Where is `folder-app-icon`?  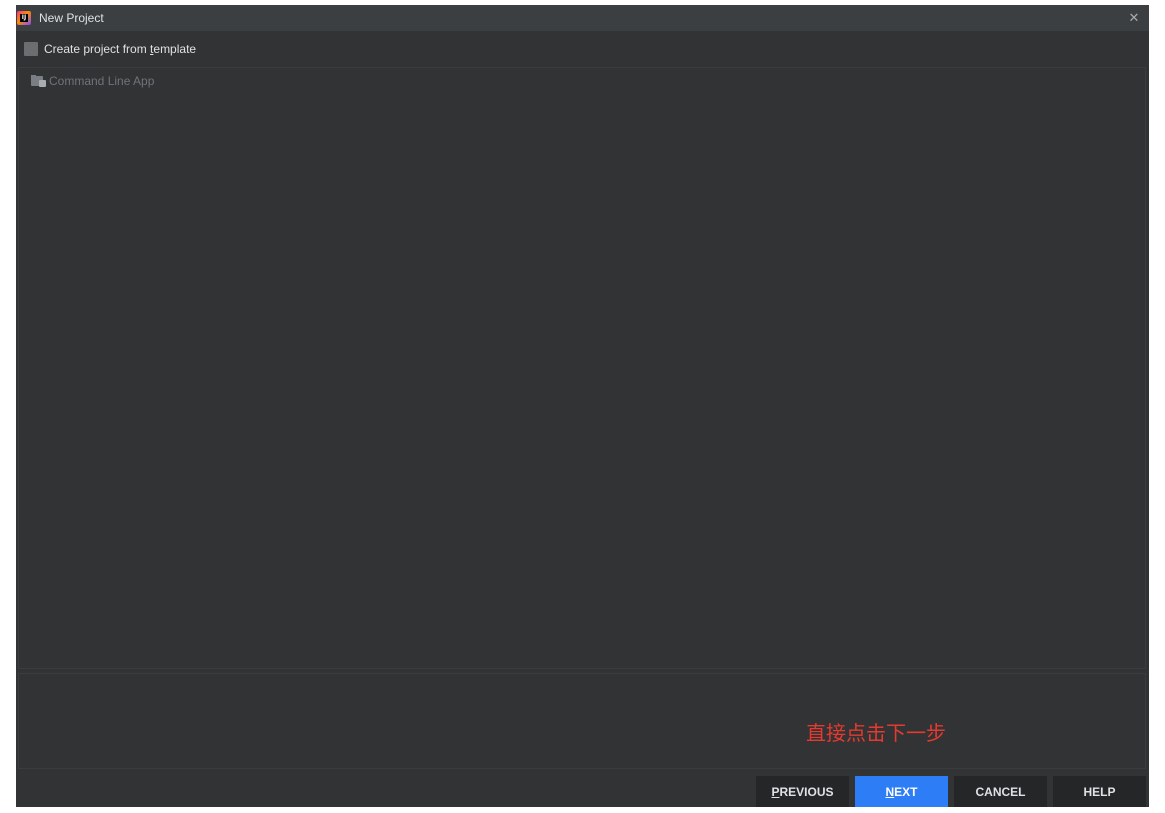 folder-app-icon is located at coordinates (38, 81).